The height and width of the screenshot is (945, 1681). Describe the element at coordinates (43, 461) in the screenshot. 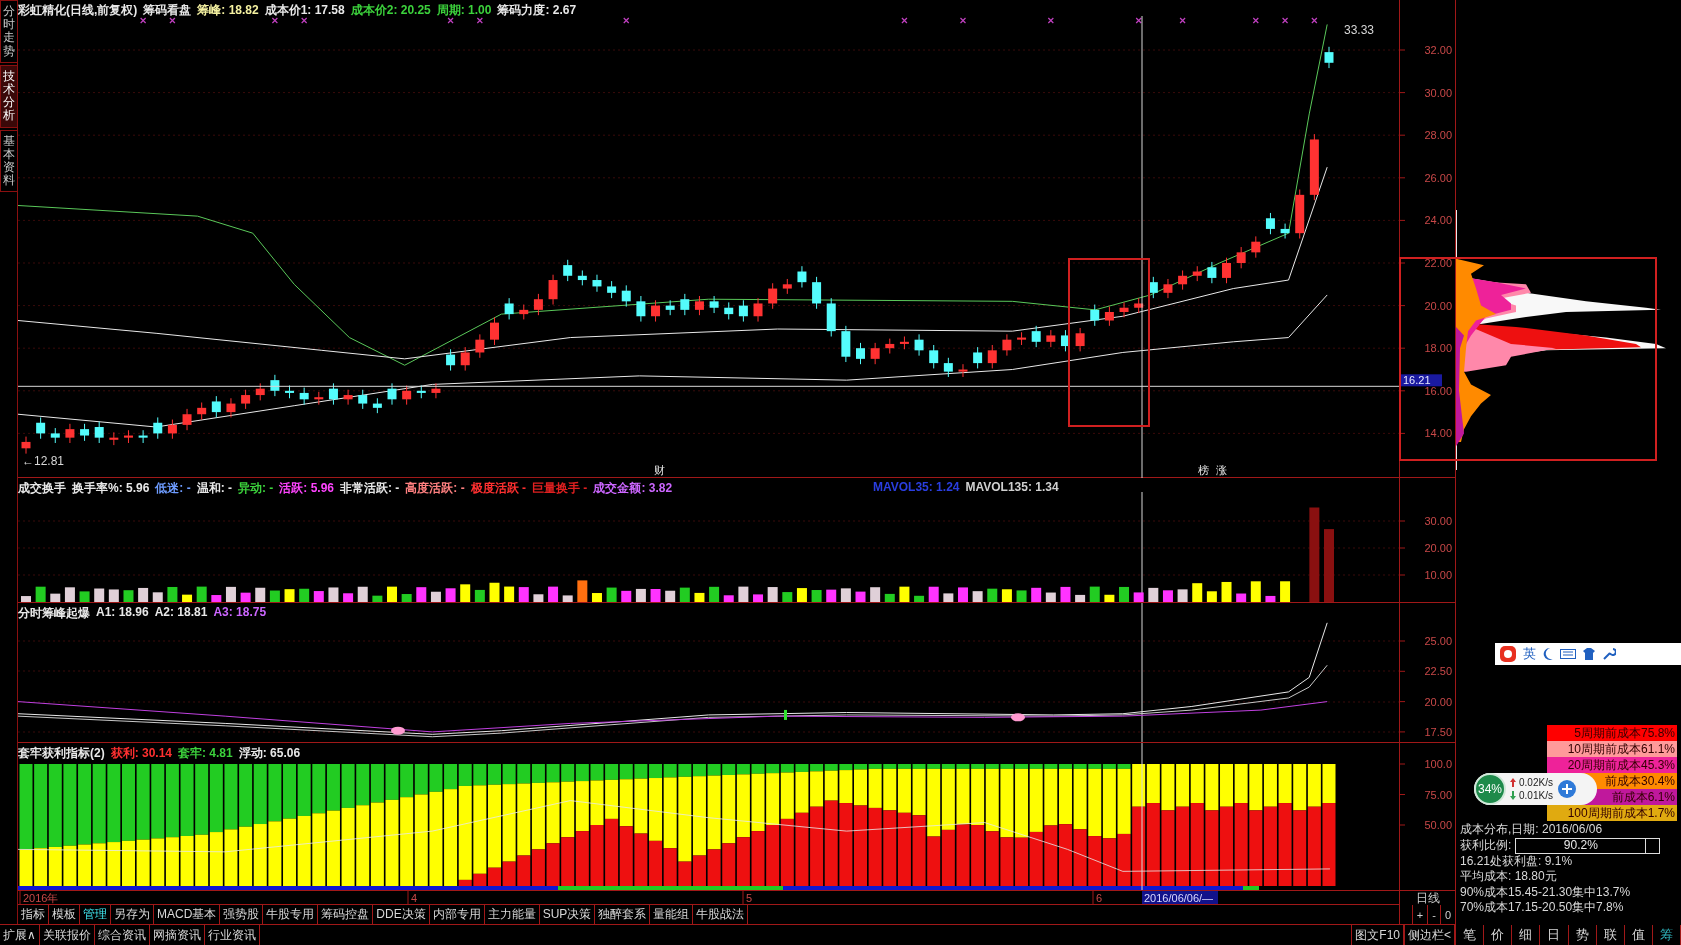

I see `low-price-label: ←12.81` at that location.